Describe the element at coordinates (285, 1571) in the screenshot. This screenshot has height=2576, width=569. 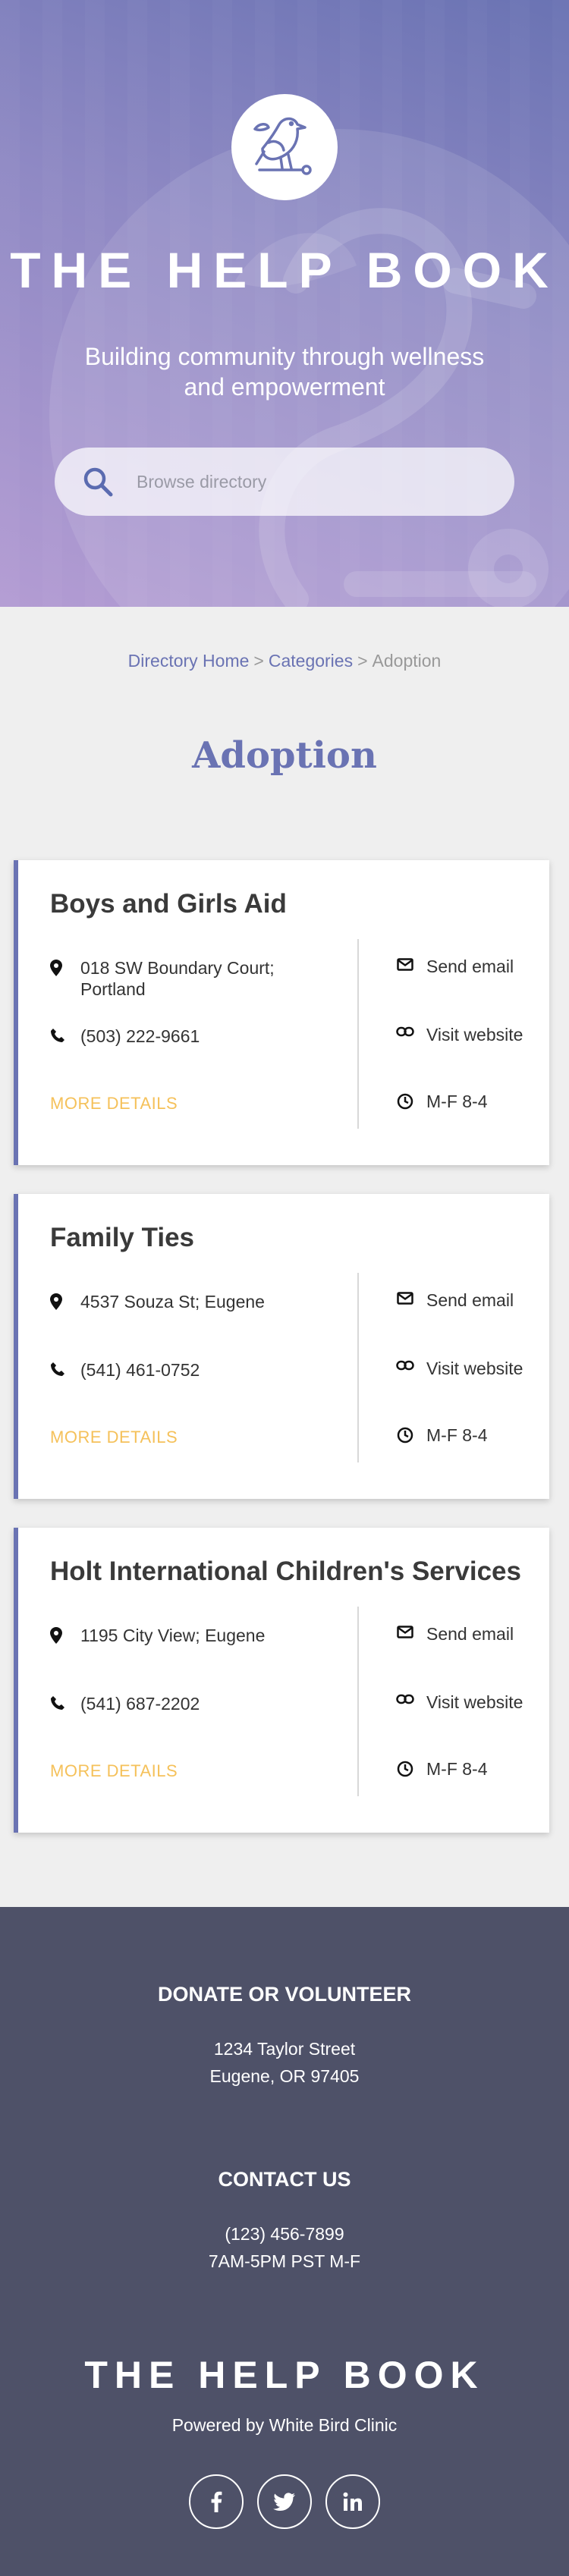
I see `listing-title: Holt International Children's Services` at that location.